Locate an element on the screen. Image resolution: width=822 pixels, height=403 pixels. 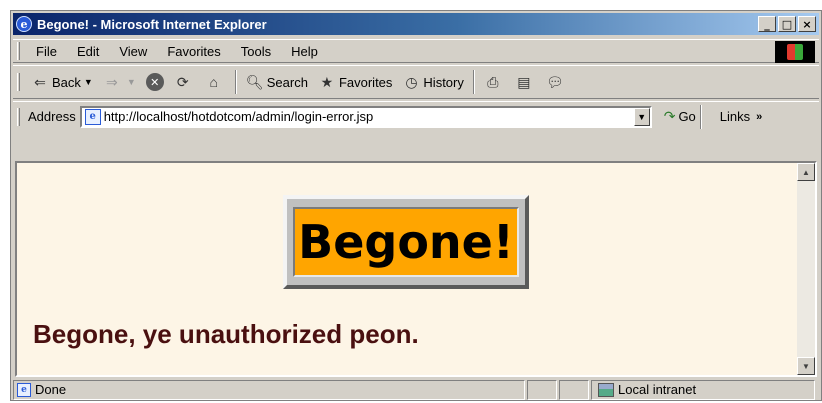
address-label: Address is located at coordinates (52, 116).